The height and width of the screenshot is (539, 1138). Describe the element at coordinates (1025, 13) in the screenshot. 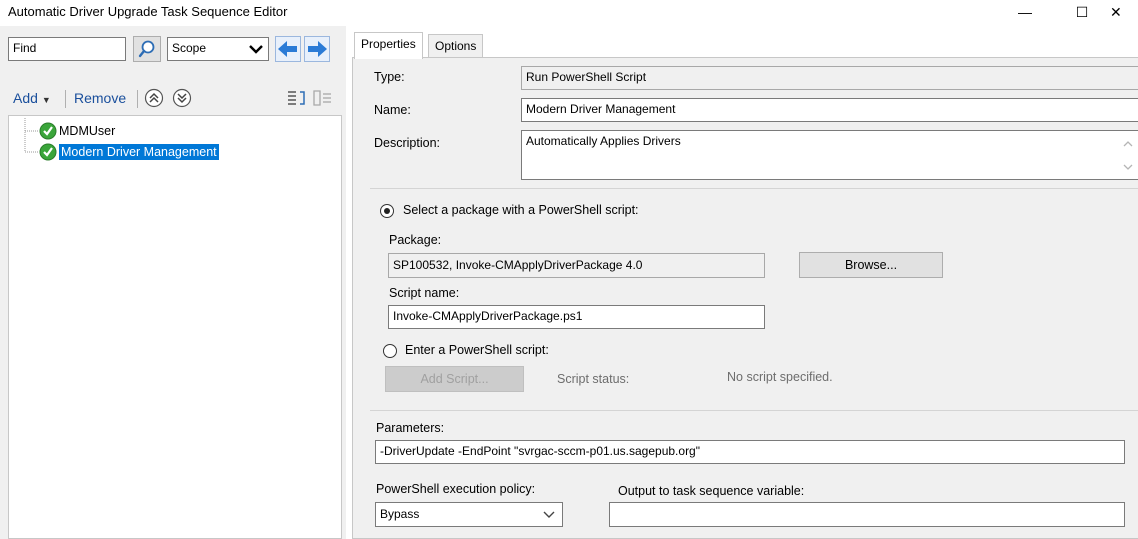

I see `minimize-button: —` at that location.